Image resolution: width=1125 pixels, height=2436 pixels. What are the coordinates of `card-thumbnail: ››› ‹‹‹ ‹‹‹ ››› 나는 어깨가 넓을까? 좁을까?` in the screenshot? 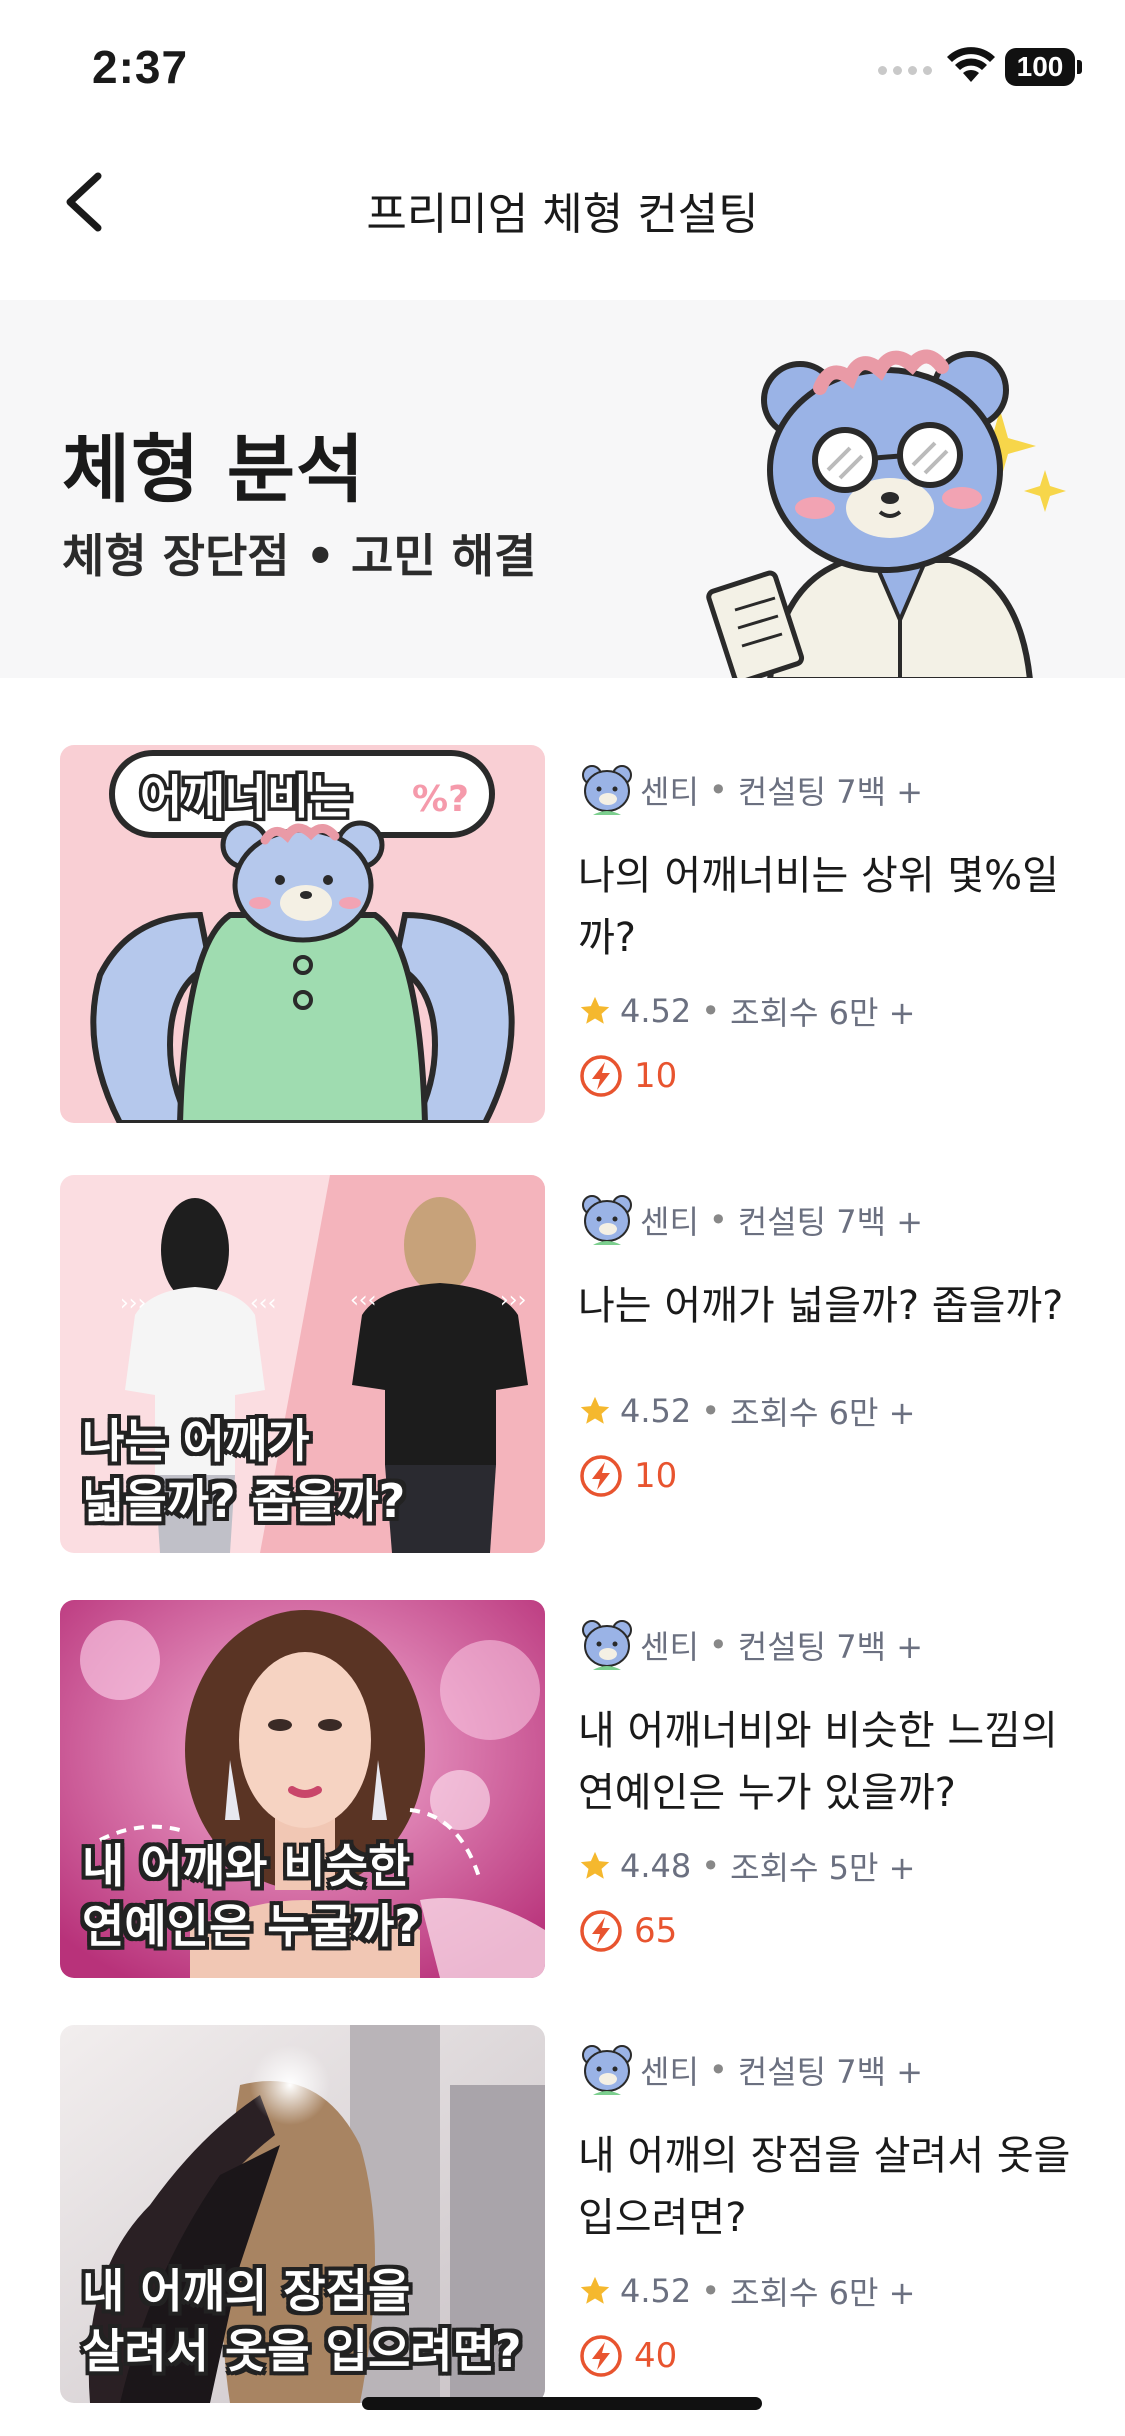 It's located at (302, 1364).